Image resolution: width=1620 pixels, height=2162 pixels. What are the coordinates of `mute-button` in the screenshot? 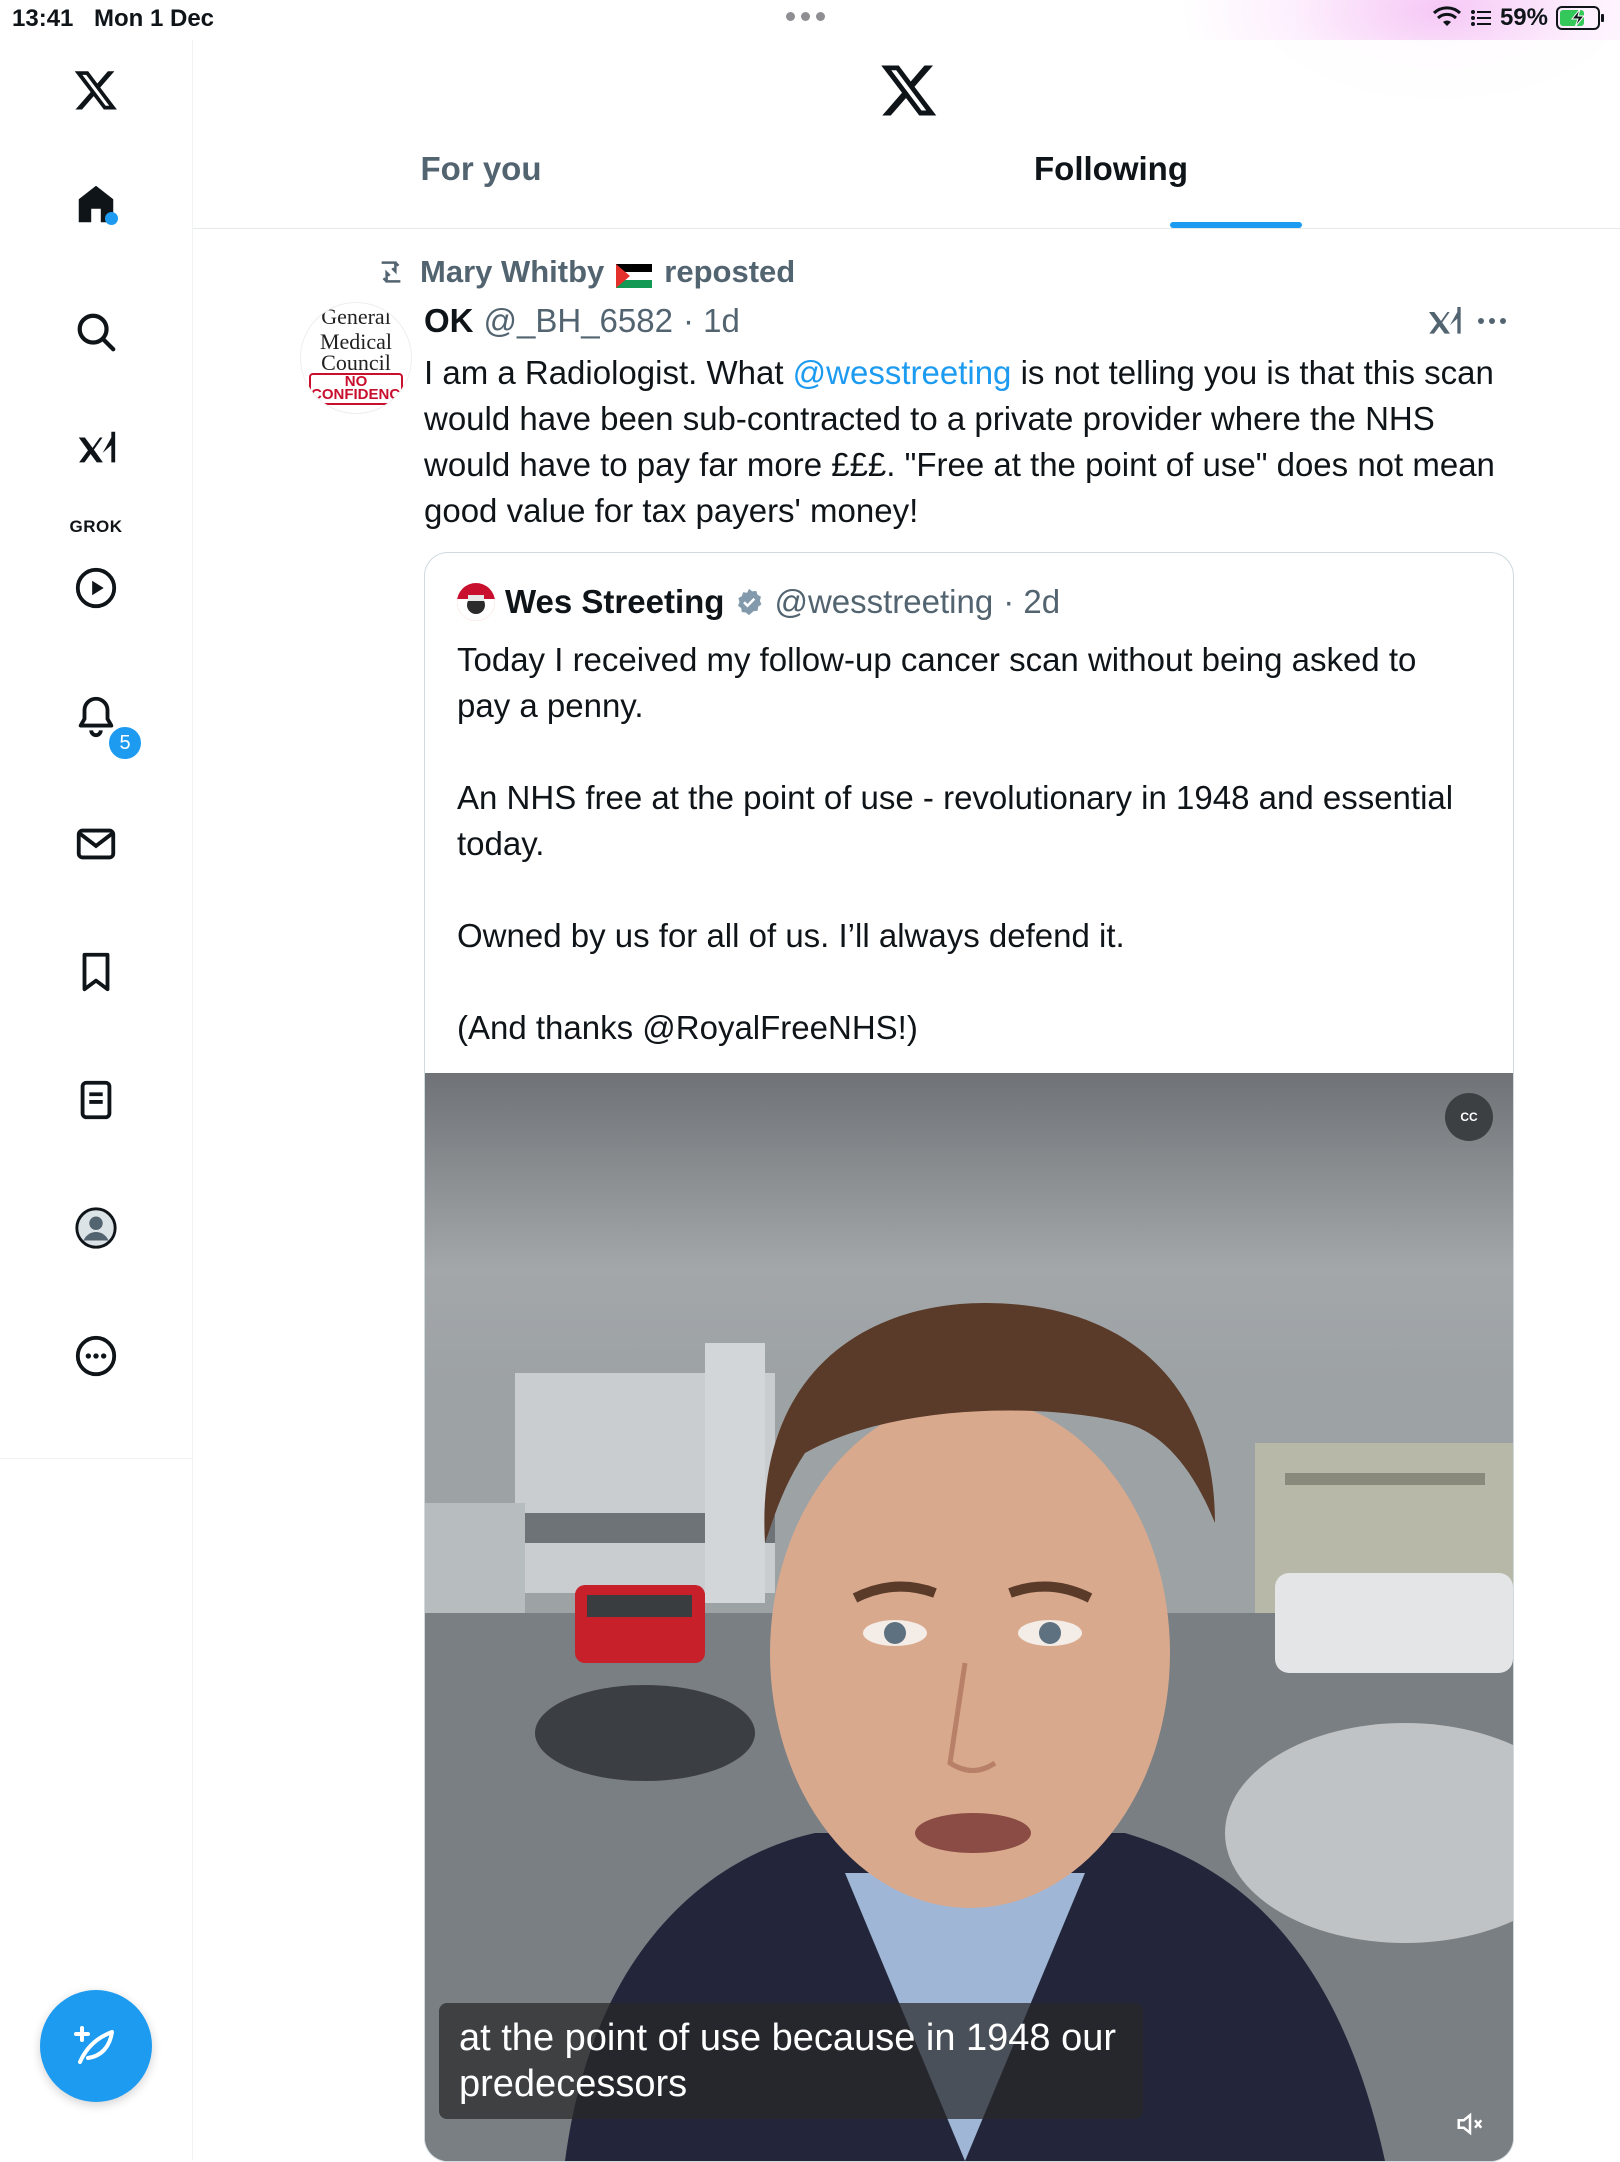 It's located at (1470, 2124).